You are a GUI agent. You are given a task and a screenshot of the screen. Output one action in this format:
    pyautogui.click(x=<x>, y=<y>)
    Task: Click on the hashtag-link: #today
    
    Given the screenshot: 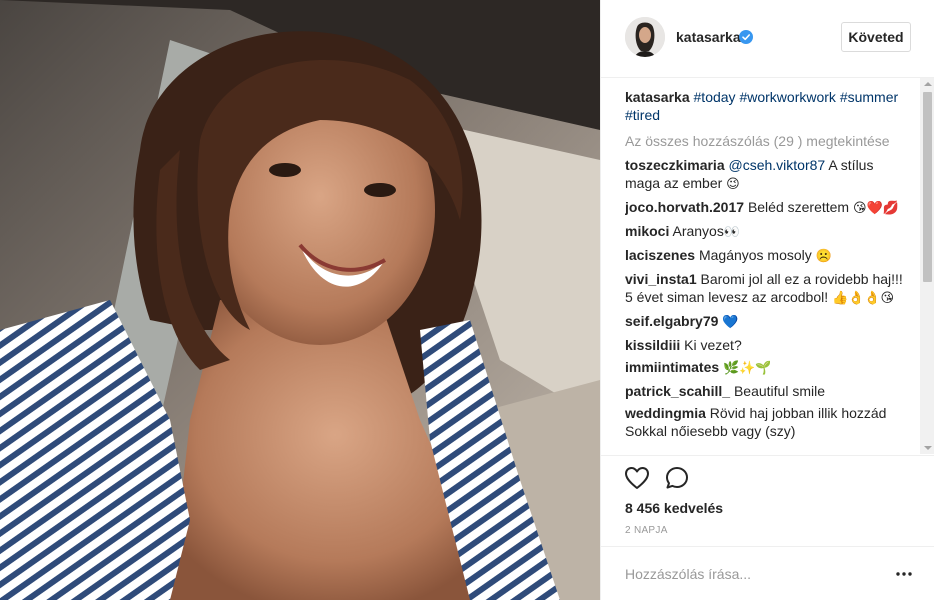 What is the action you would take?
    pyautogui.click(x=715, y=97)
    